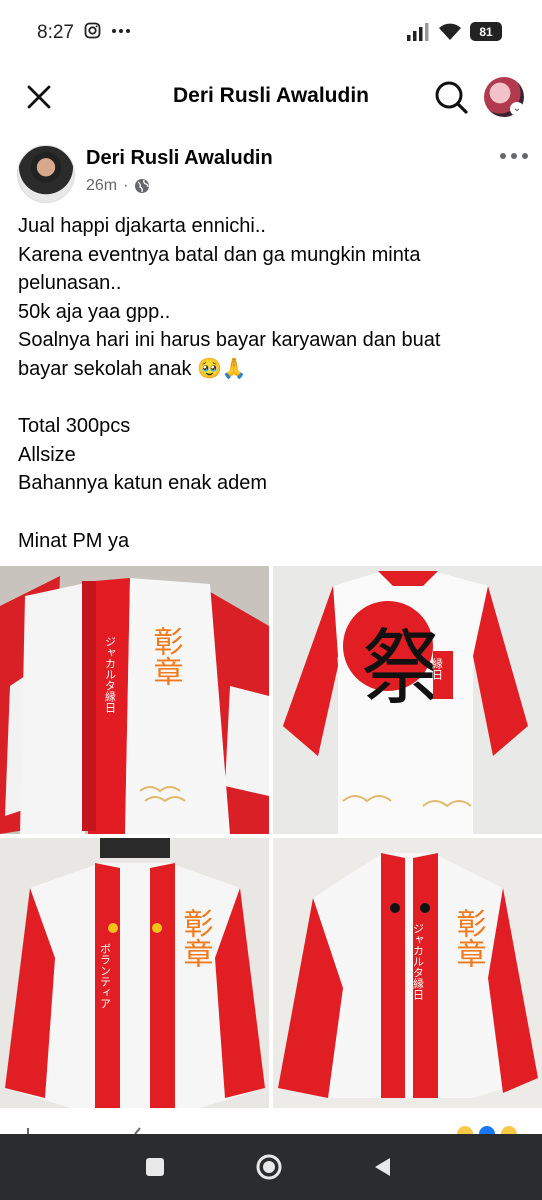 This screenshot has height=1200, width=542. Describe the element at coordinates (55, 32) in the screenshot. I see `status-time: 8:27` at that location.